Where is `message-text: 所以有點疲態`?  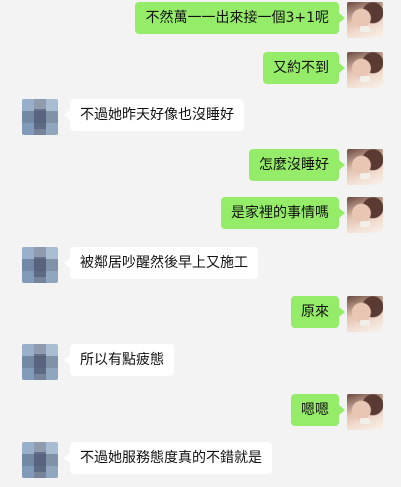
message-text: 所以有點疲態 is located at coordinates (122, 360).